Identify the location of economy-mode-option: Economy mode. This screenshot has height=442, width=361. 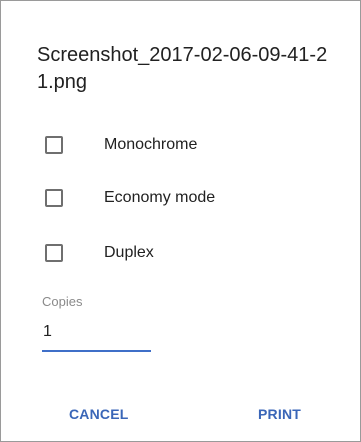
(175, 198).